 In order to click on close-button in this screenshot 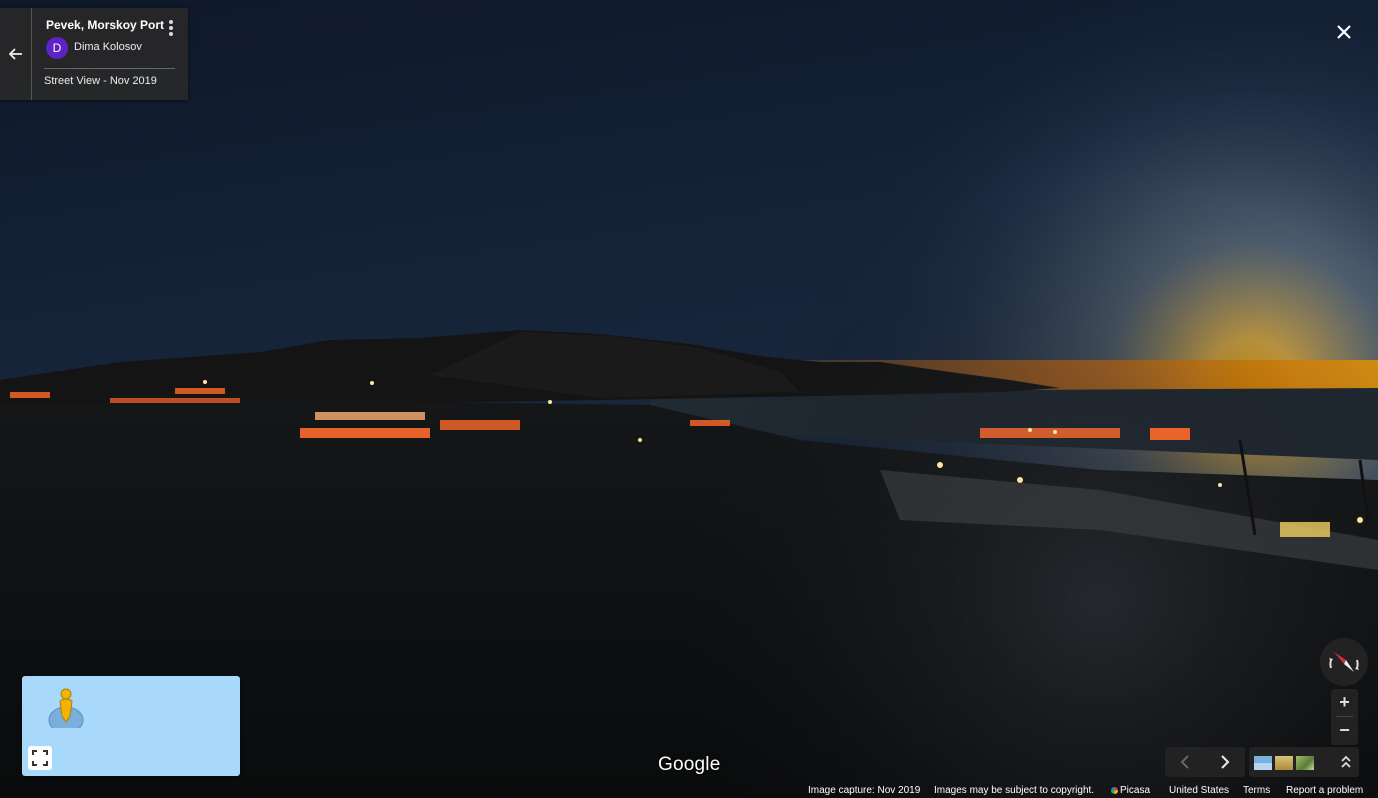, I will do `click(1344, 32)`.